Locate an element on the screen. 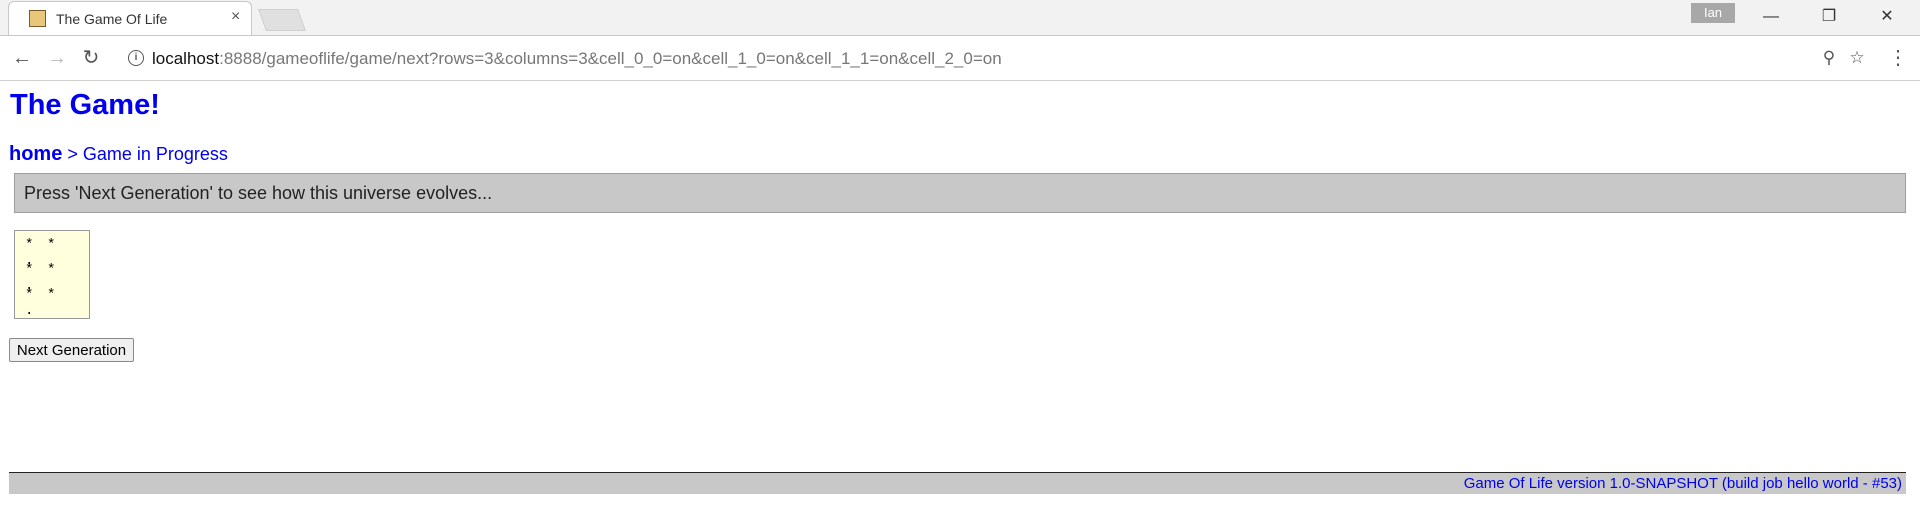  tab-close-icon: × is located at coordinates (235, 17).